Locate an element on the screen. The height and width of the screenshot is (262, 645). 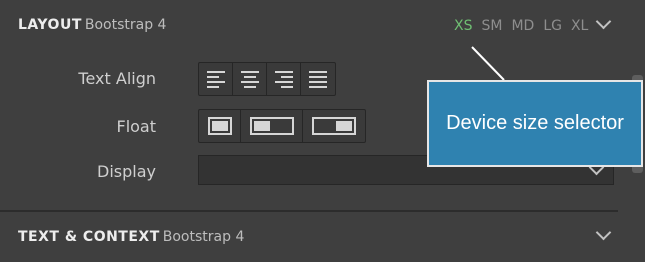
annotation-text: Device size selector is located at coordinates (535, 123).